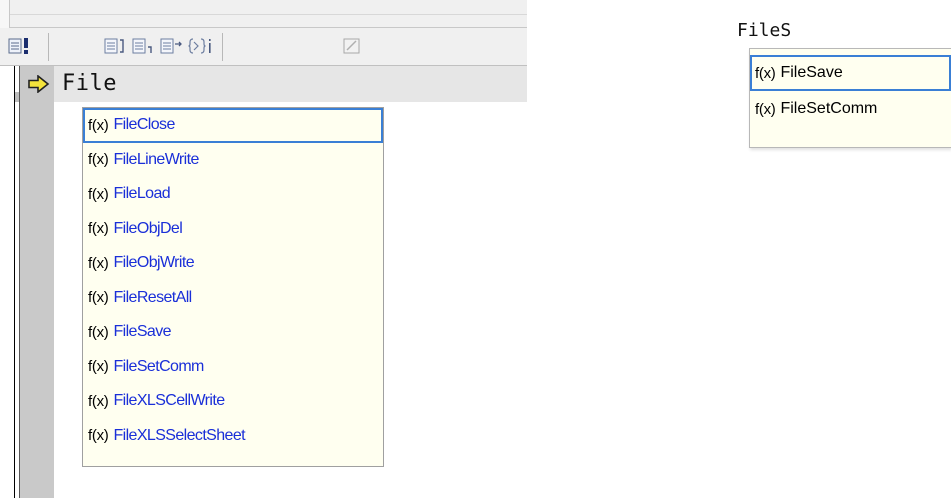  I want to click on autocomplete-item-label: FileXLSSelectSheet, so click(179, 435).